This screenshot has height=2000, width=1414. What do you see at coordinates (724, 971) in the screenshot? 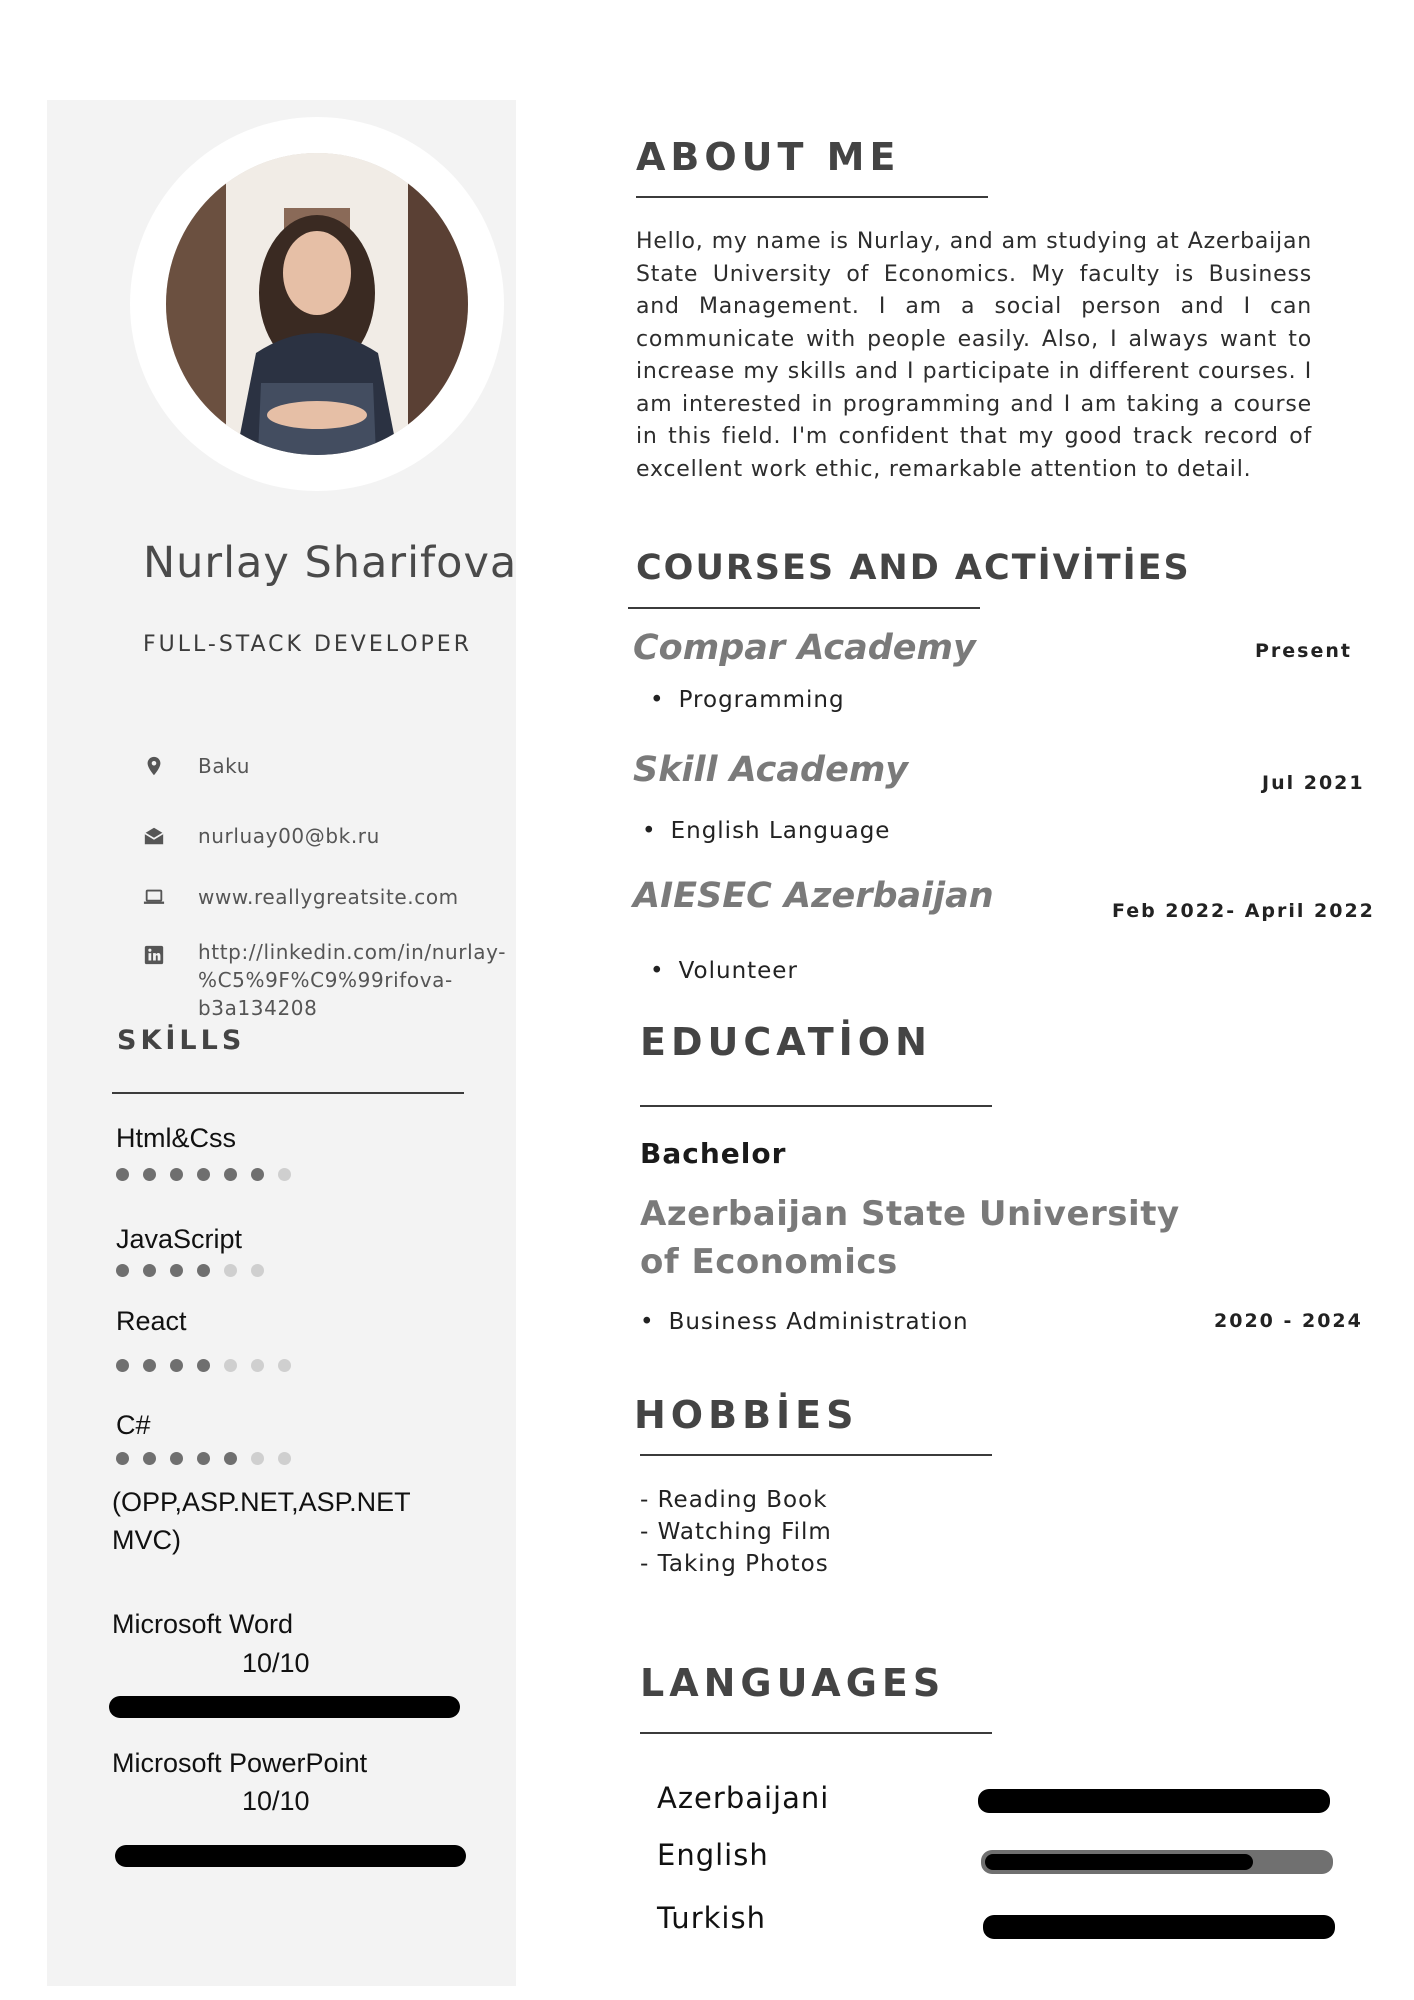
I see `course-detail-aiesec: Volunteer` at bounding box center [724, 971].